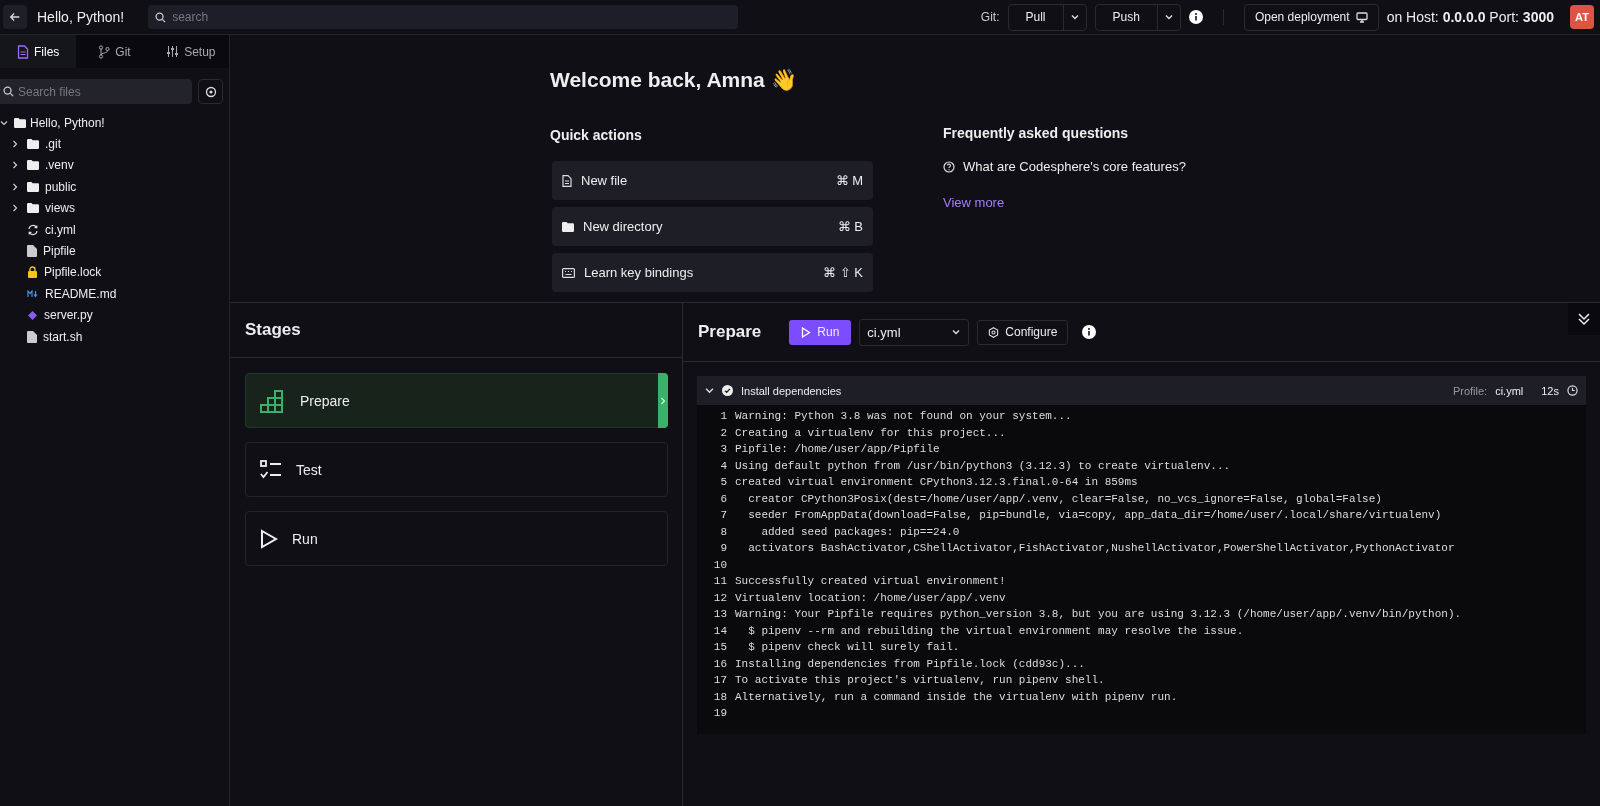 The height and width of the screenshot is (806, 1600). What do you see at coordinates (73, 272) in the screenshot?
I see `tree-item: Pipfile.lock` at bounding box center [73, 272].